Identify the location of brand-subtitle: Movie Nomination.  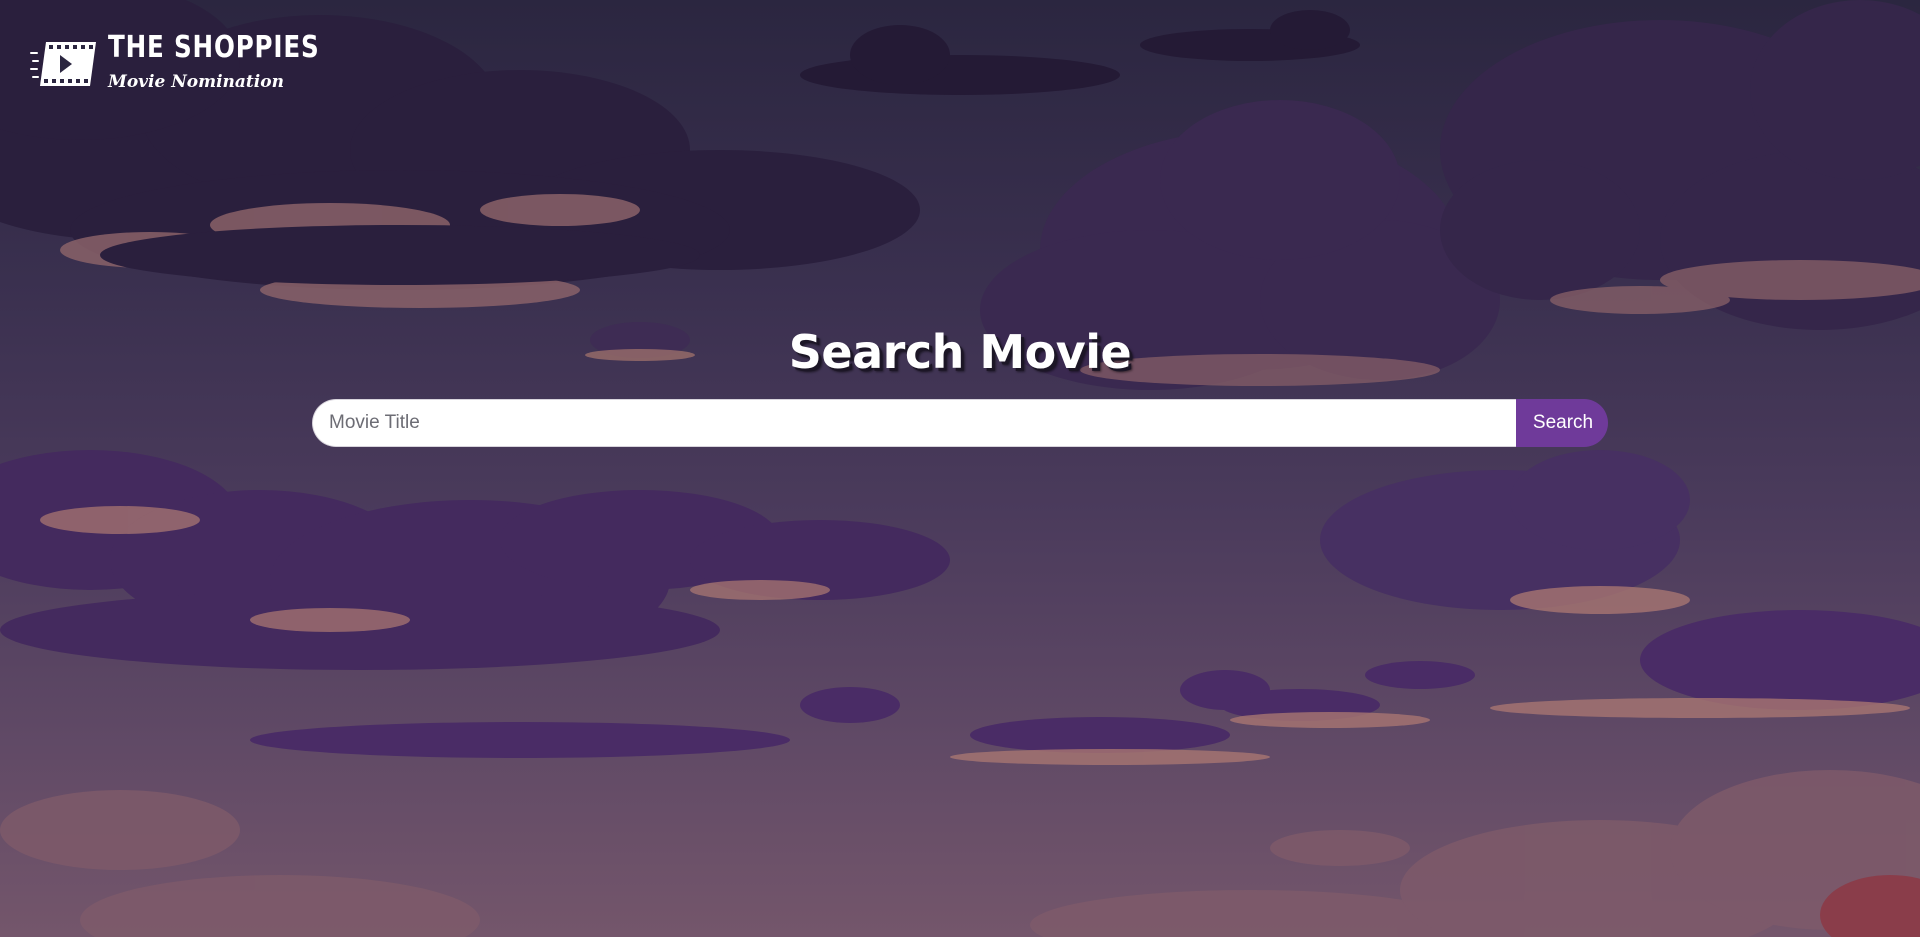
(196, 82).